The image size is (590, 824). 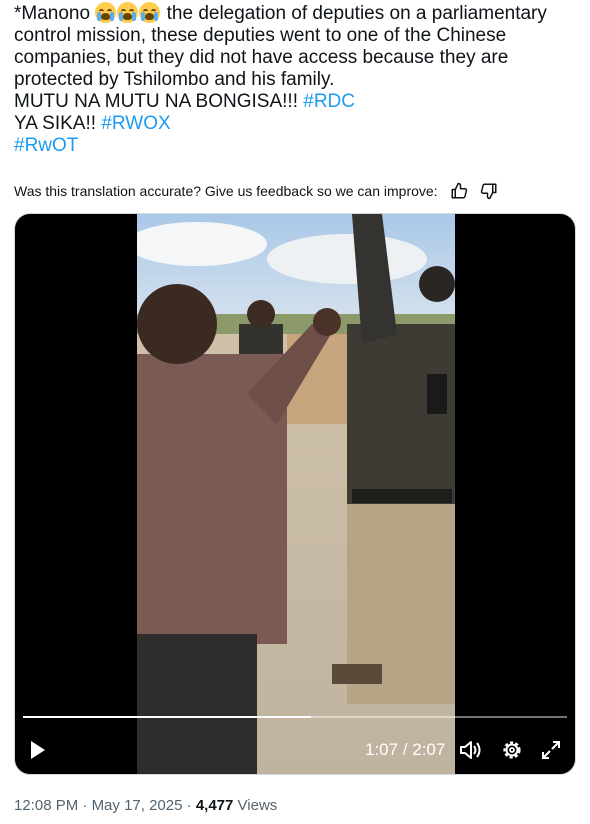 What do you see at coordinates (405, 749) in the screenshot?
I see `video-time-display: 1:07 / 2:07` at bounding box center [405, 749].